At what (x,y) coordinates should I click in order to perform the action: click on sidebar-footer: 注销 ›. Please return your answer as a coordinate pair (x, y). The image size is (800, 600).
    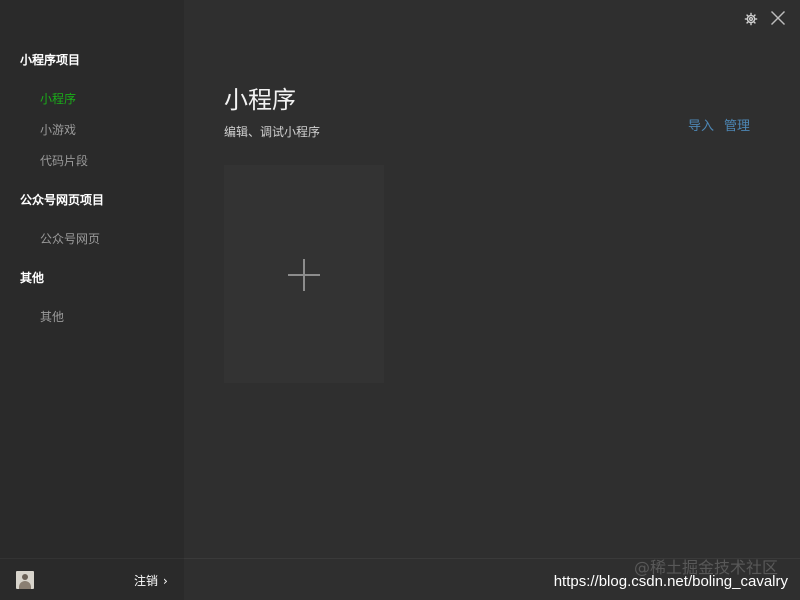
    Looking at the image, I should click on (92, 579).